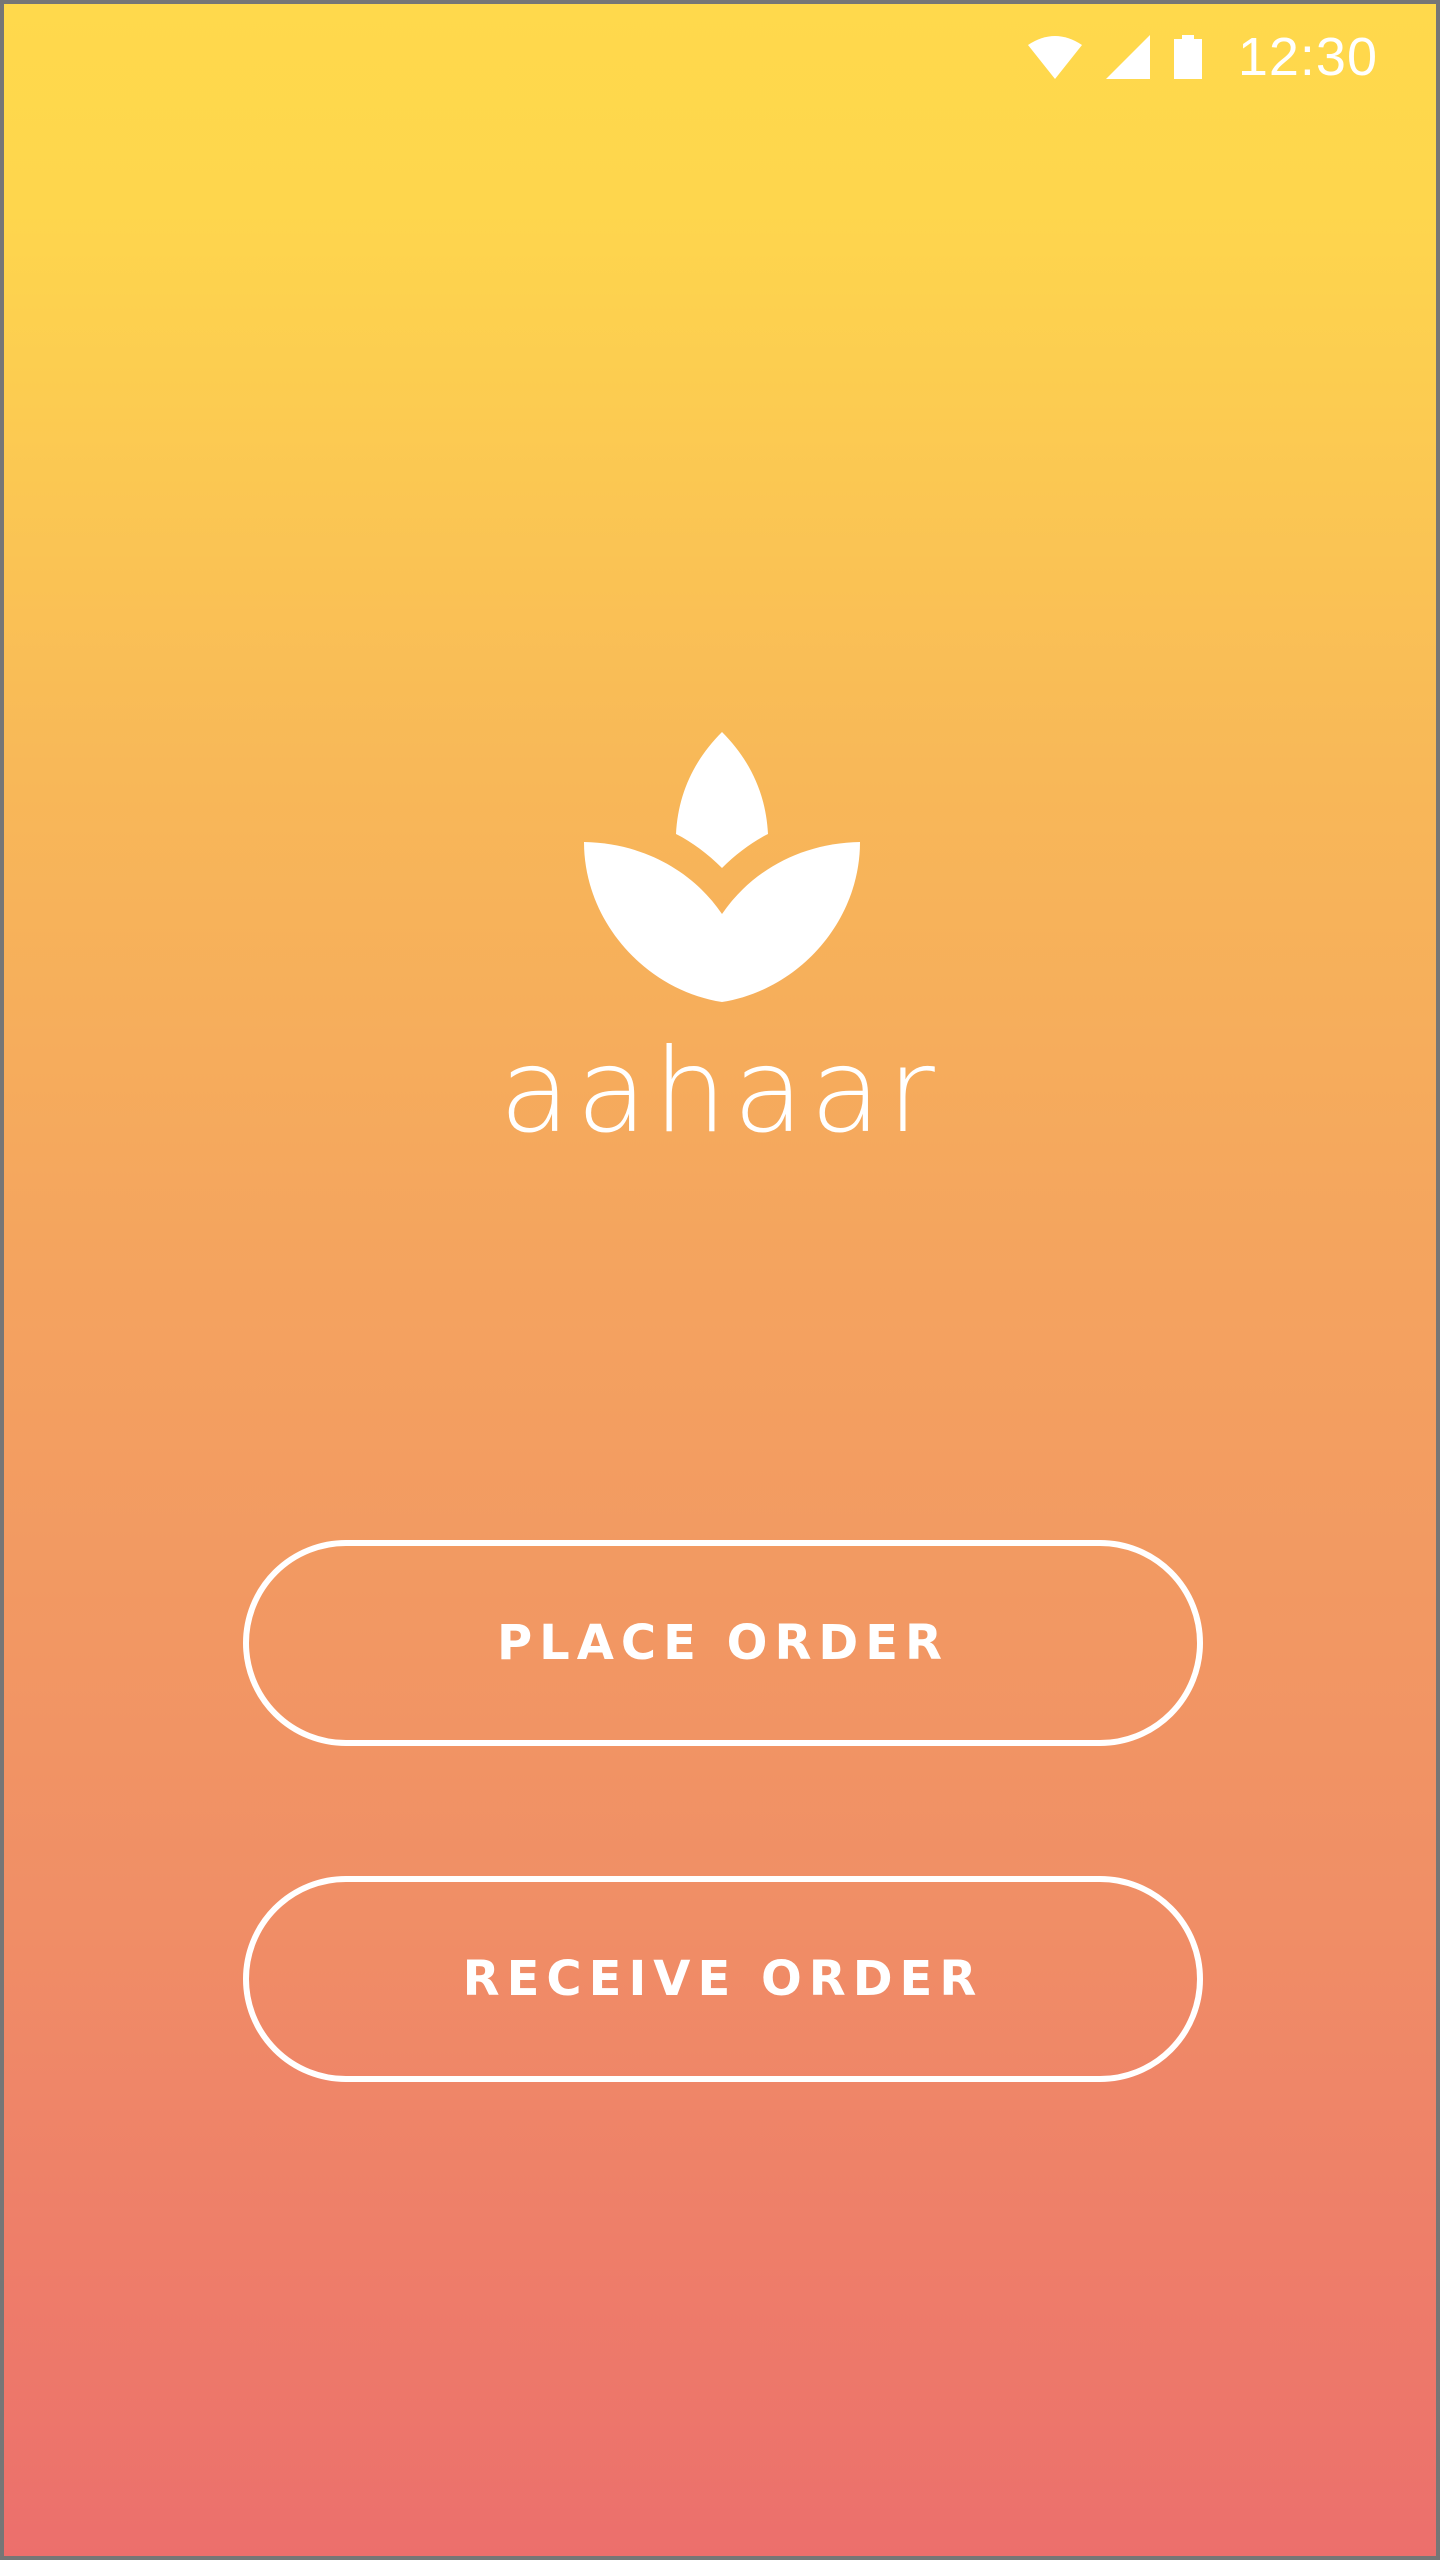 This screenshot has width=1440, height=2560. I want to click on battery-icon, so click(1187, 57).